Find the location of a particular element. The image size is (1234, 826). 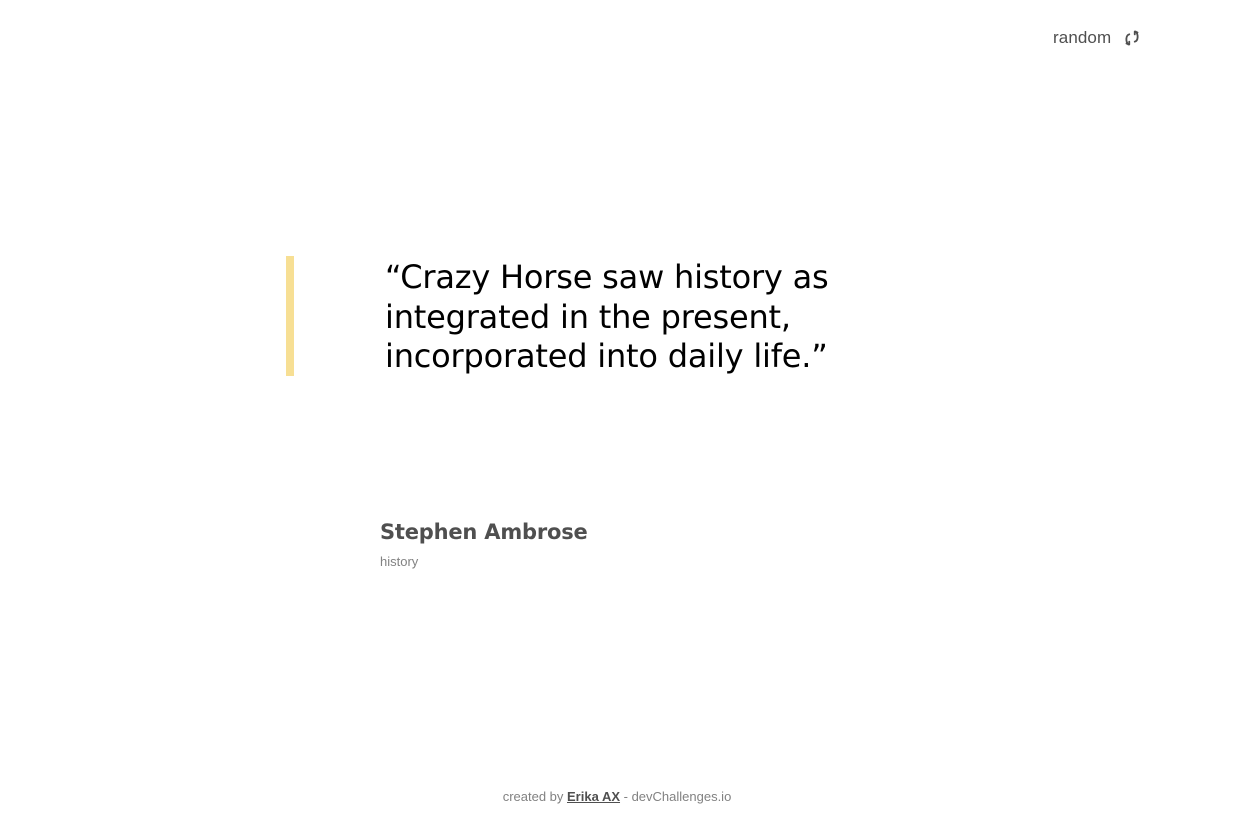

footer-prefix: created by is located at coordinates (535, 796).